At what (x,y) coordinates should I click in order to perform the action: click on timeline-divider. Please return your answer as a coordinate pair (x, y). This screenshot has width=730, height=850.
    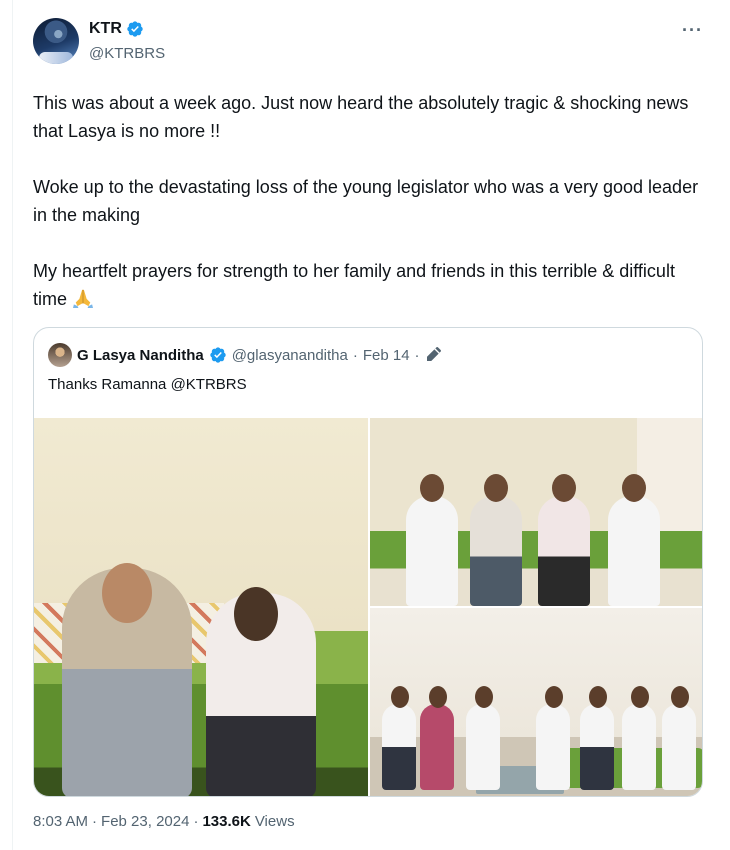
    Looking at the image, I should click on (12, 425).